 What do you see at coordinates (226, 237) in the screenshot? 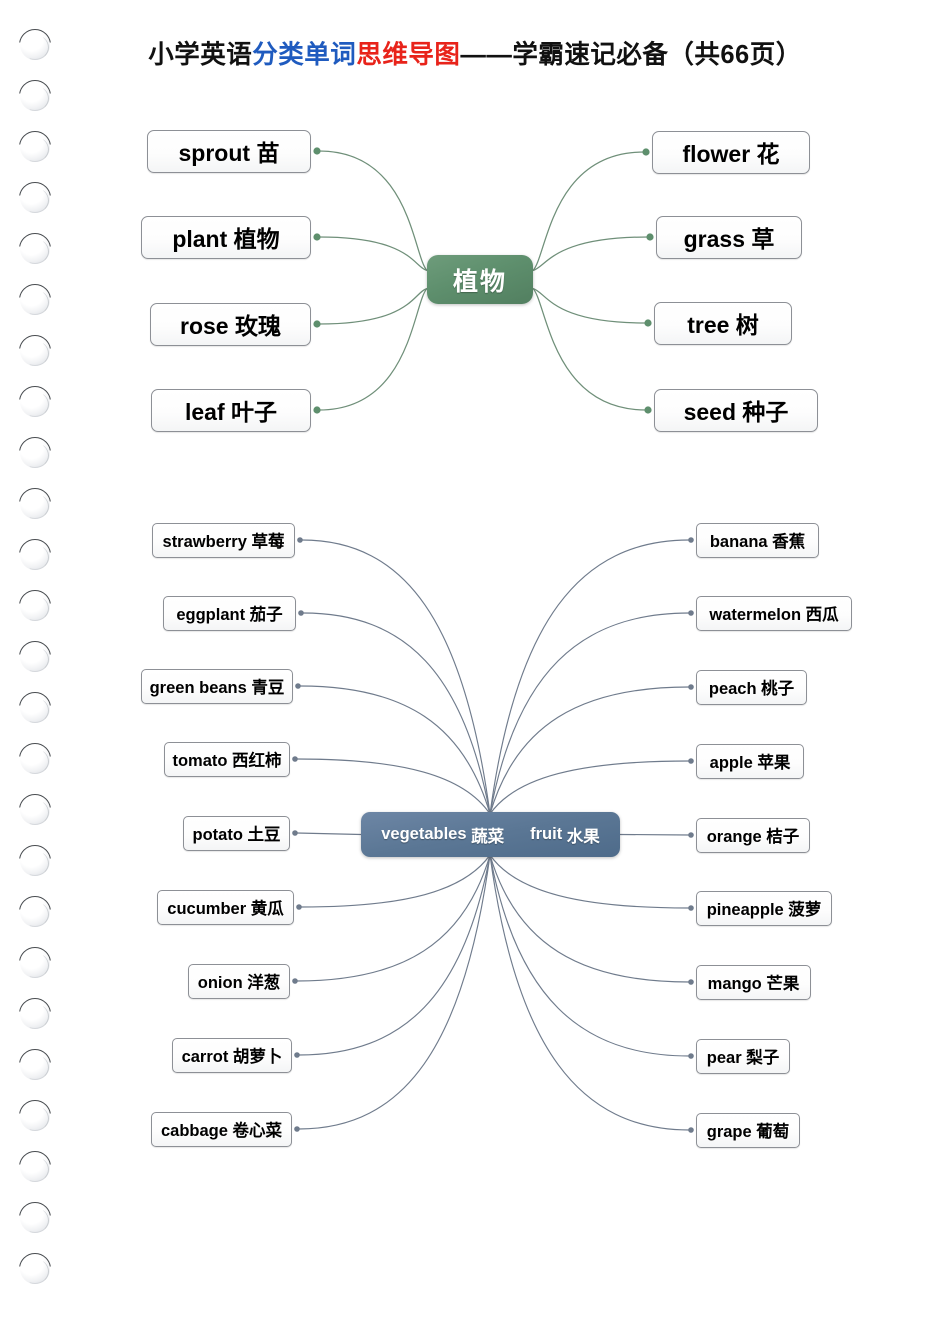
I see `plant-node-left-plant: plant 植物` at bounding box center [226, 237].